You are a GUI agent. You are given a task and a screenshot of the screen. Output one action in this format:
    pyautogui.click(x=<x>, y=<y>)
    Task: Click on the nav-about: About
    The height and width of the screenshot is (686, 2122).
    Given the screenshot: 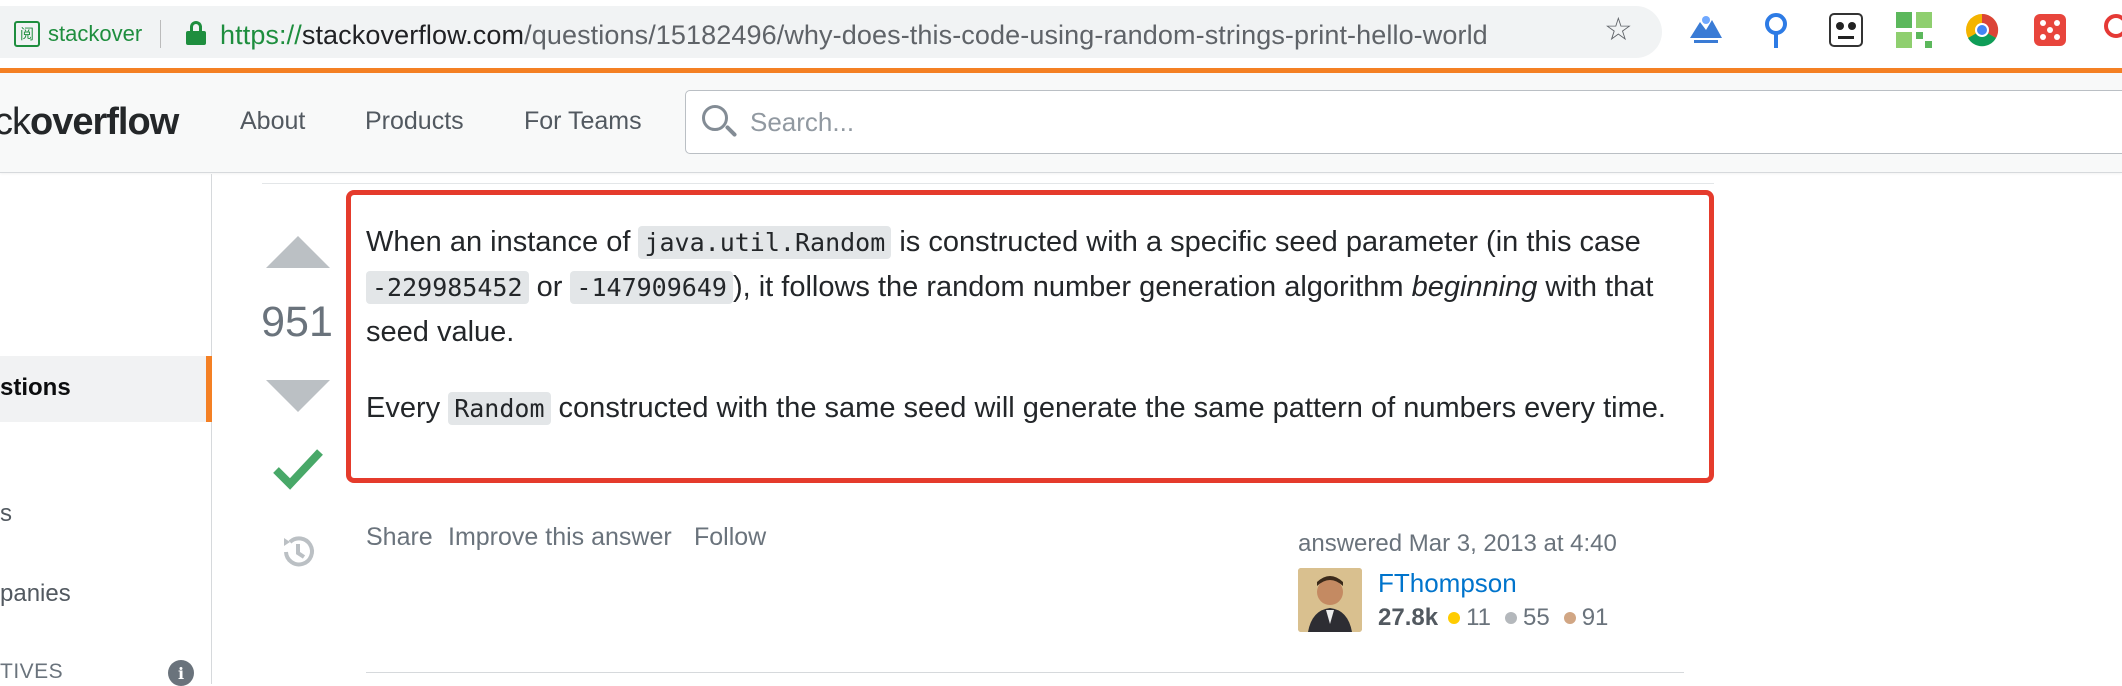 What is the action you would take?
    pyautogui.click(x=272, y=121)
    